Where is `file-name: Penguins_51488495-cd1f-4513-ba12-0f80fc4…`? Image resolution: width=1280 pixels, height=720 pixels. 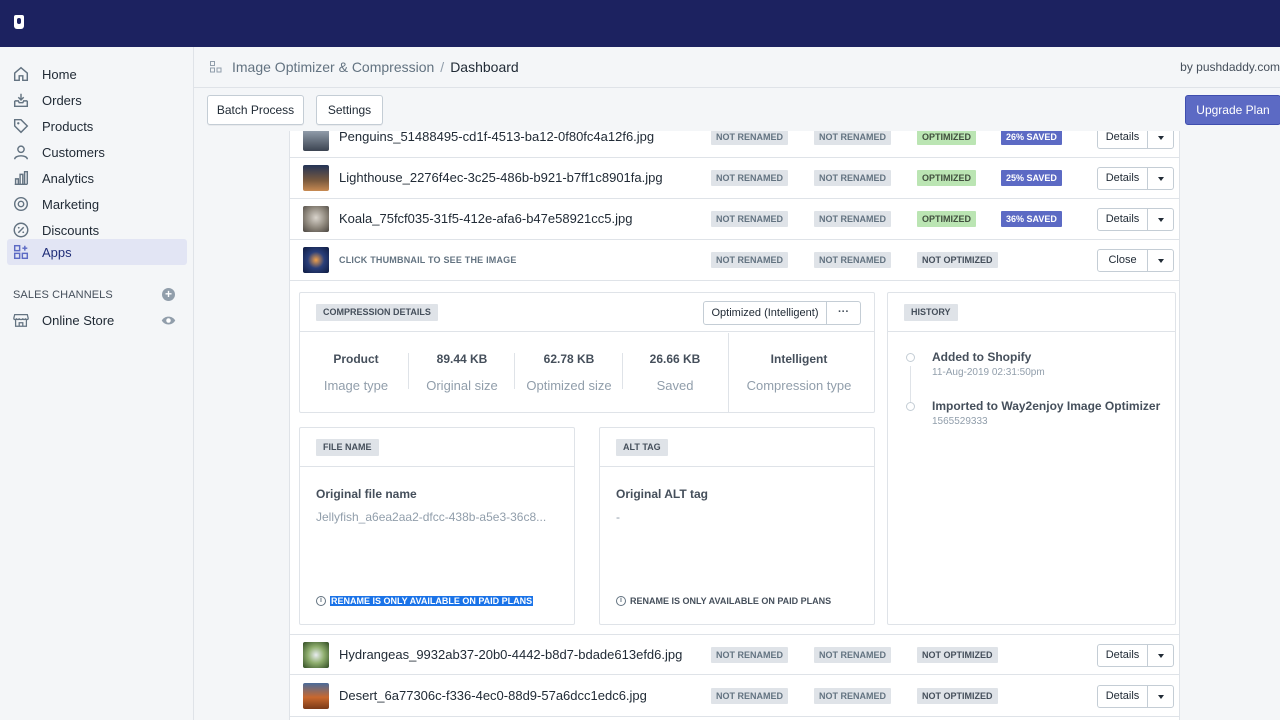 file-name: Penguins_51488495-cd1f-4513-ba12-0f80fc4… is located at coordinates (497, 137).